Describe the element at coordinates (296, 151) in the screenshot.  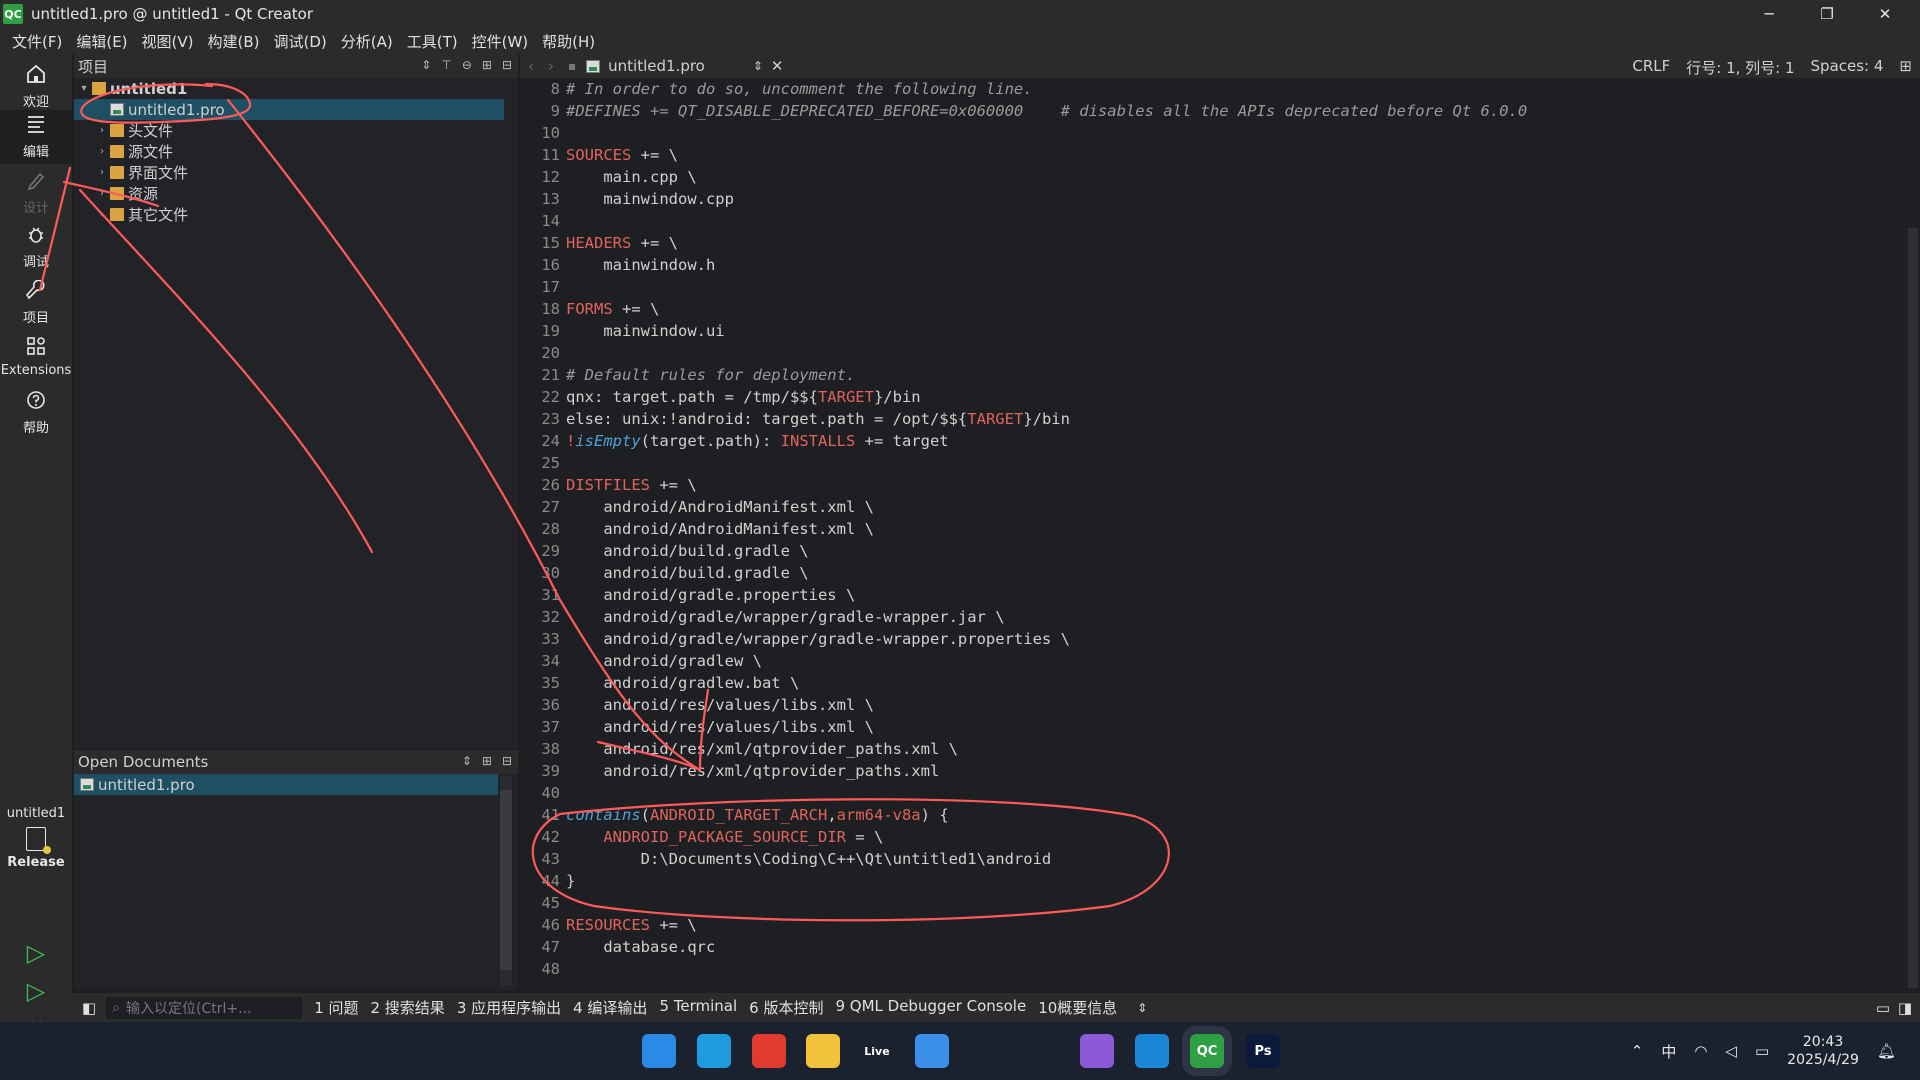
I see `tree-item: › 源文件` at that location.